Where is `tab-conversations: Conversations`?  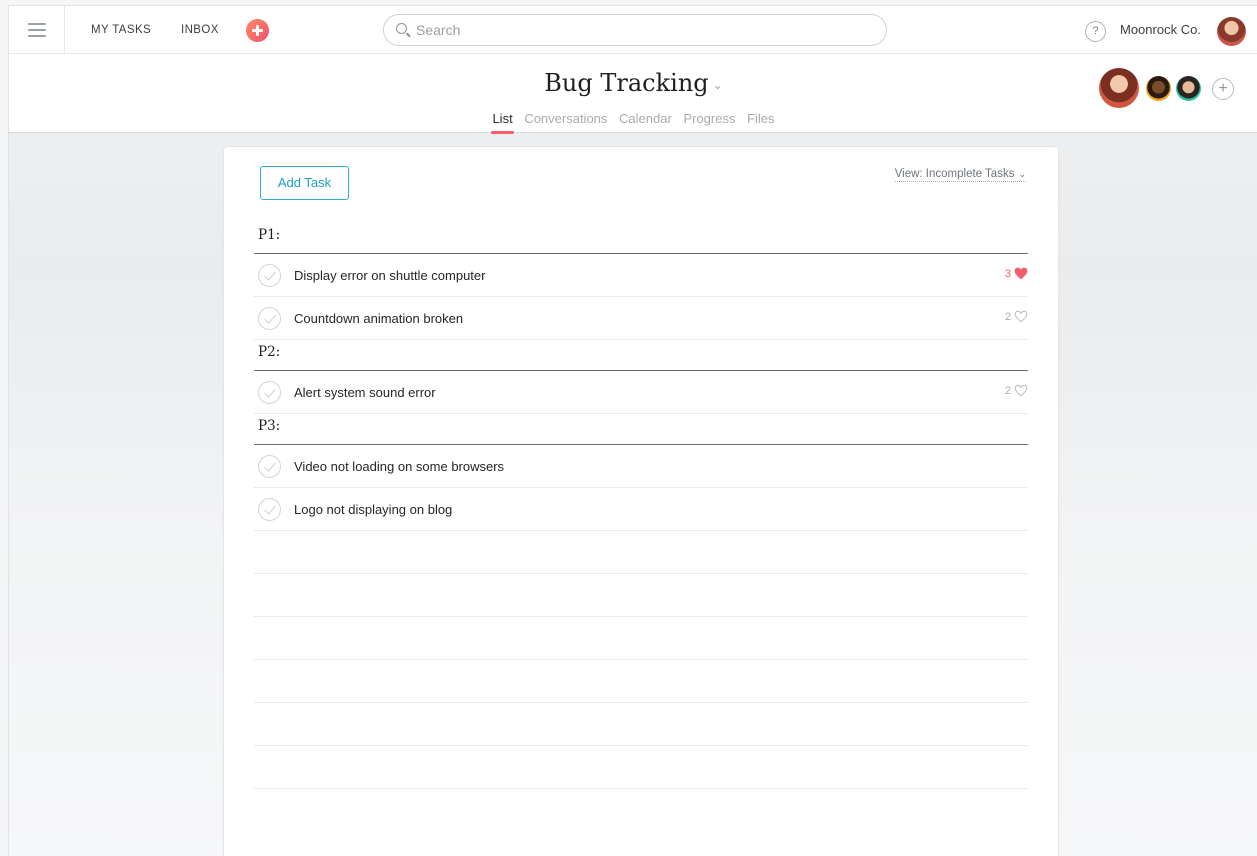
tab-conversations: Conversations is located at coordinates (565, 118).